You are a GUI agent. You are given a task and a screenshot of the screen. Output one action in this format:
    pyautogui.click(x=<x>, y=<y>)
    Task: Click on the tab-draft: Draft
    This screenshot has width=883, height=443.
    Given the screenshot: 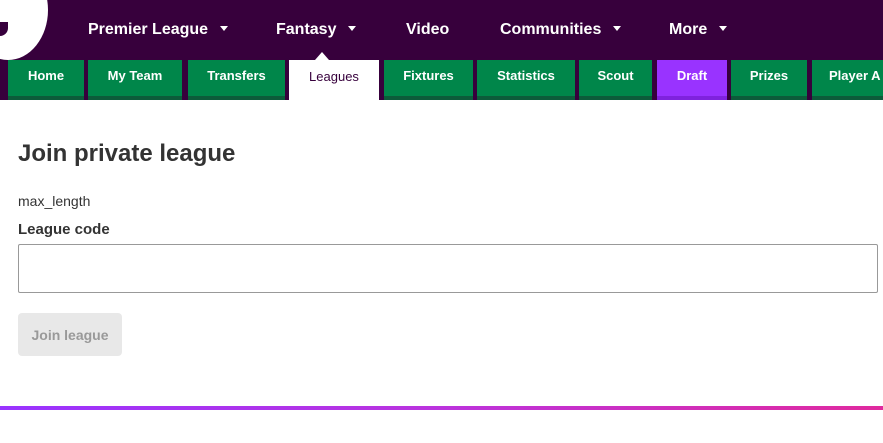 What is the action you would take?
    pyautogui.click(x=692, y=80)
    